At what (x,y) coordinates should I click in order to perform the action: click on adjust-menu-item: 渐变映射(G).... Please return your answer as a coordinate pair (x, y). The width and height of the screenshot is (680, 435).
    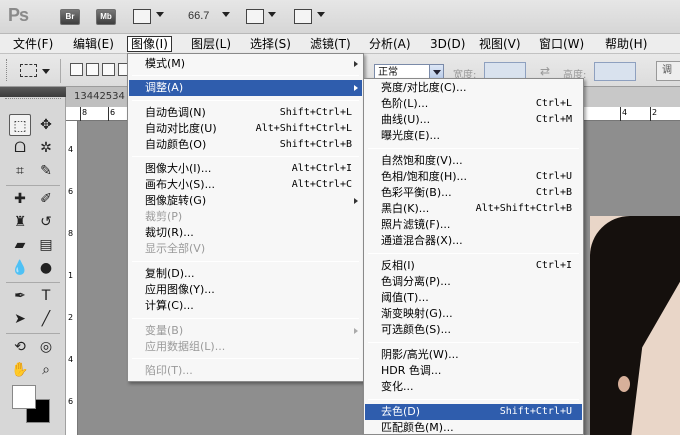
    Looking at the image, I should click on (473, 314).